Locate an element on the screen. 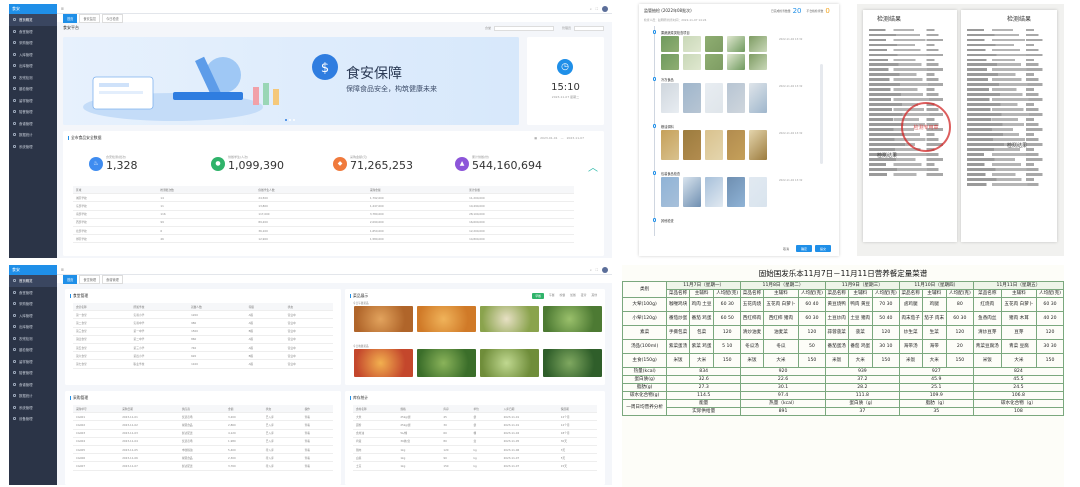  table-row: 第五食堂 第三小学 740 A级 营业中 is located at coordinates (203, 348).